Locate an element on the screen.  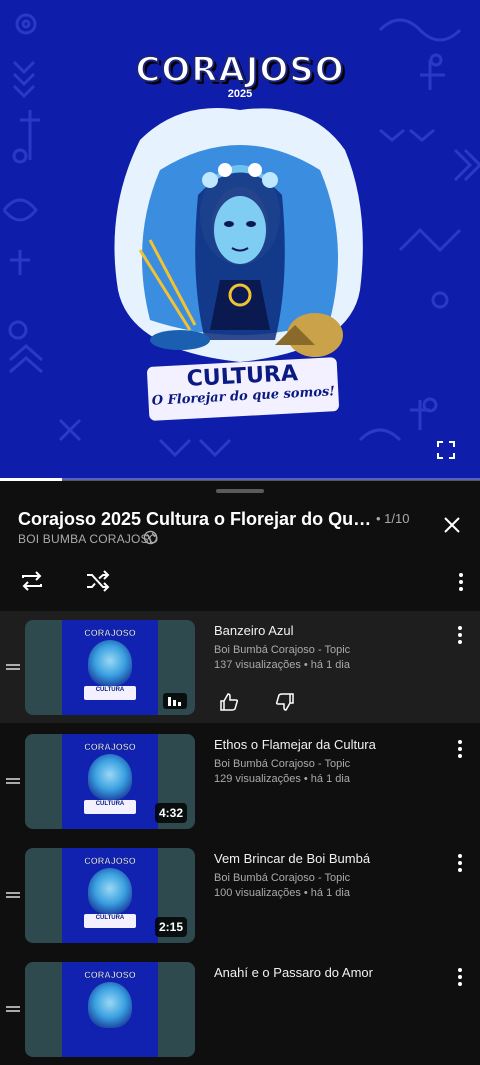
item-title: Ethos o Flamejar da Cultura is located at coordinates (295, 744).